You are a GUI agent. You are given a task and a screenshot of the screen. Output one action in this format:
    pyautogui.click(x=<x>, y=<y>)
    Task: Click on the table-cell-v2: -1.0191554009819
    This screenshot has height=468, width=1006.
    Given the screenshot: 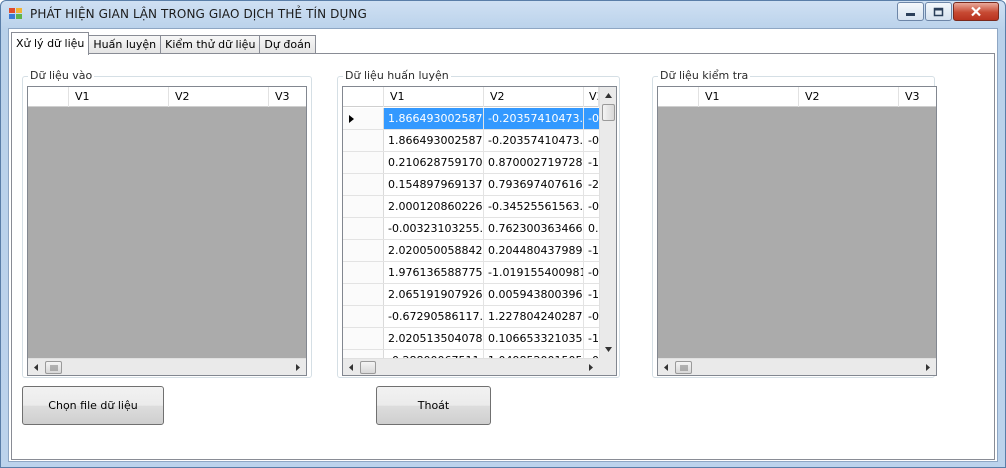 What is the action you would take?
    pyautogui.click(x=534, y=272)
    